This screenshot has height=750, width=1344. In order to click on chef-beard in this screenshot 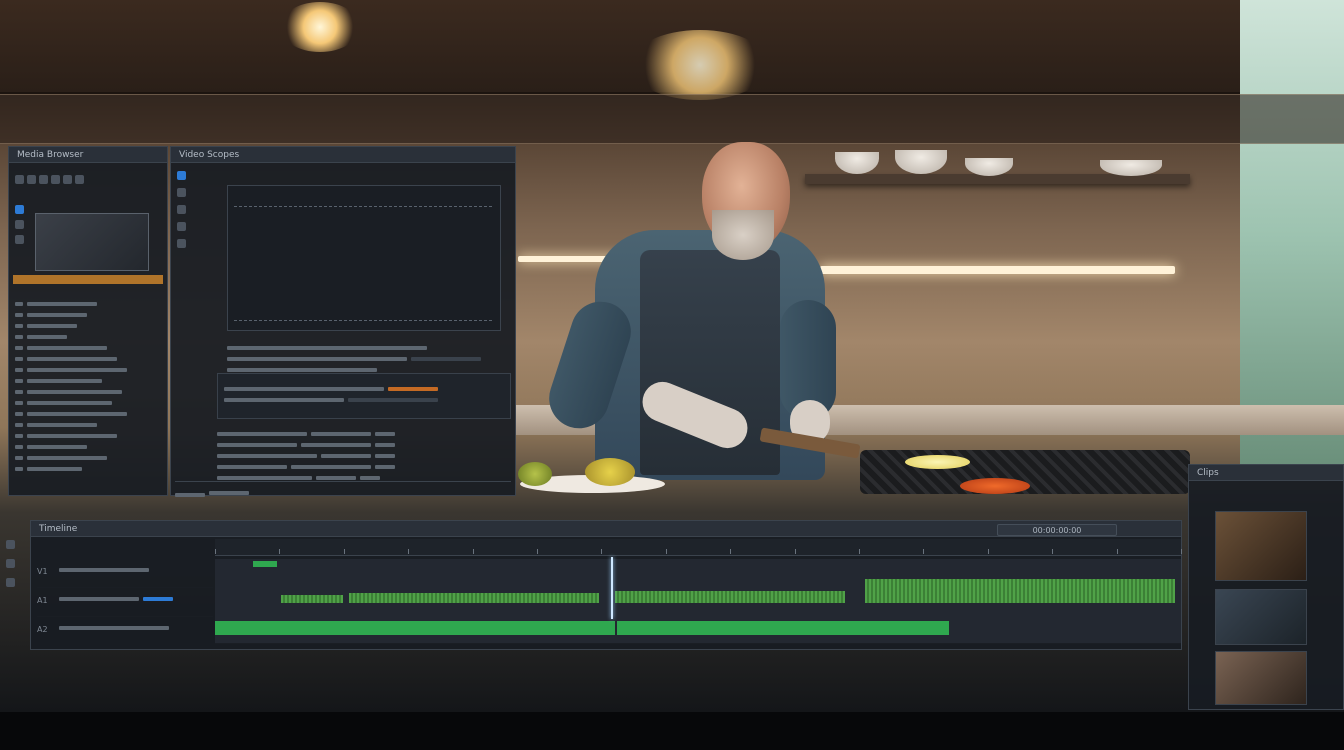, I will do `click(743, 235)`.